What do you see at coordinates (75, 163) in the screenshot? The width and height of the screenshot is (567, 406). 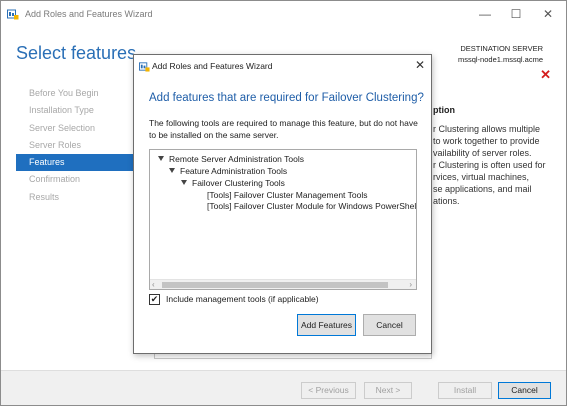 I see `step-features: Features` at bounding box center [75, 163].